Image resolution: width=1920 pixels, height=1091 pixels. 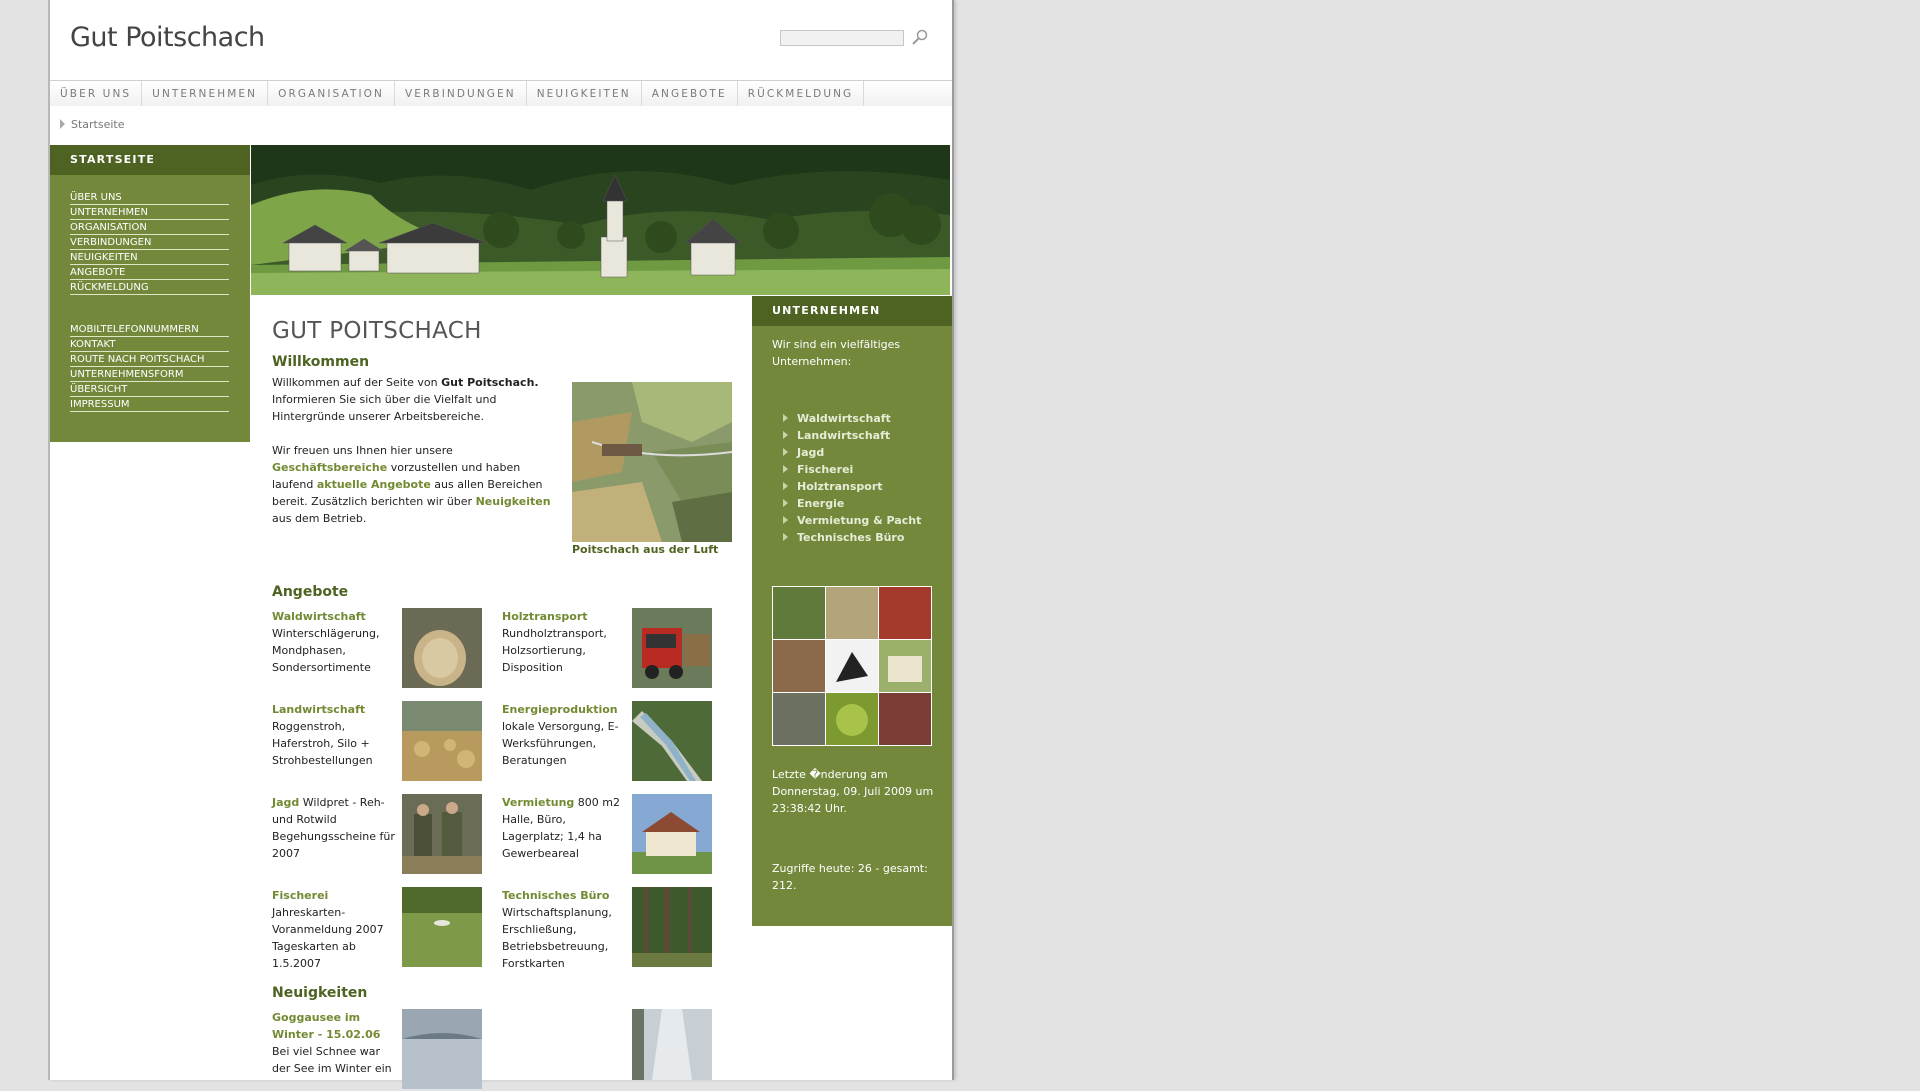 I want to click on aerial-photo, so click(x=652, y=462).